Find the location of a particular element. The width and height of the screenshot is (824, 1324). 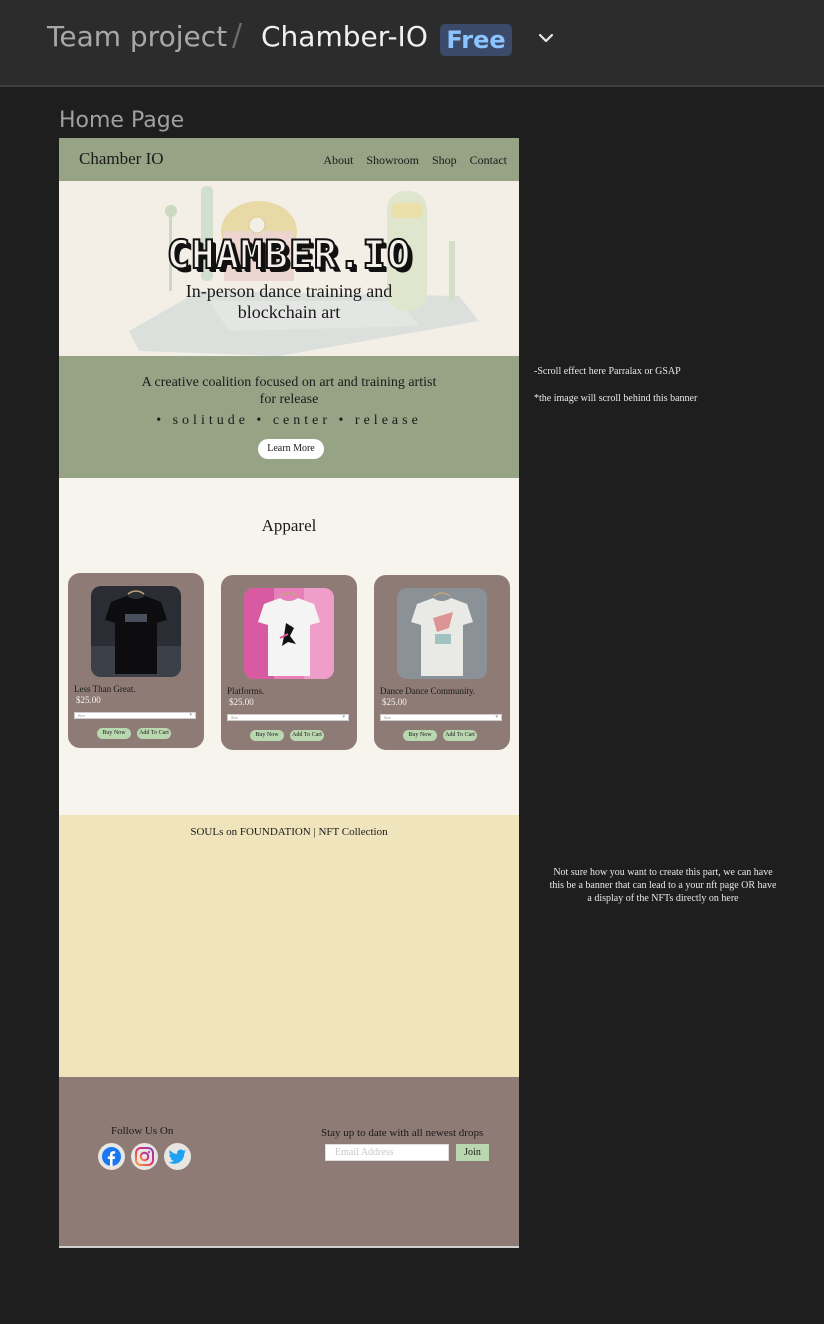

plan-badge: Free is located at coordinates (476, 40).